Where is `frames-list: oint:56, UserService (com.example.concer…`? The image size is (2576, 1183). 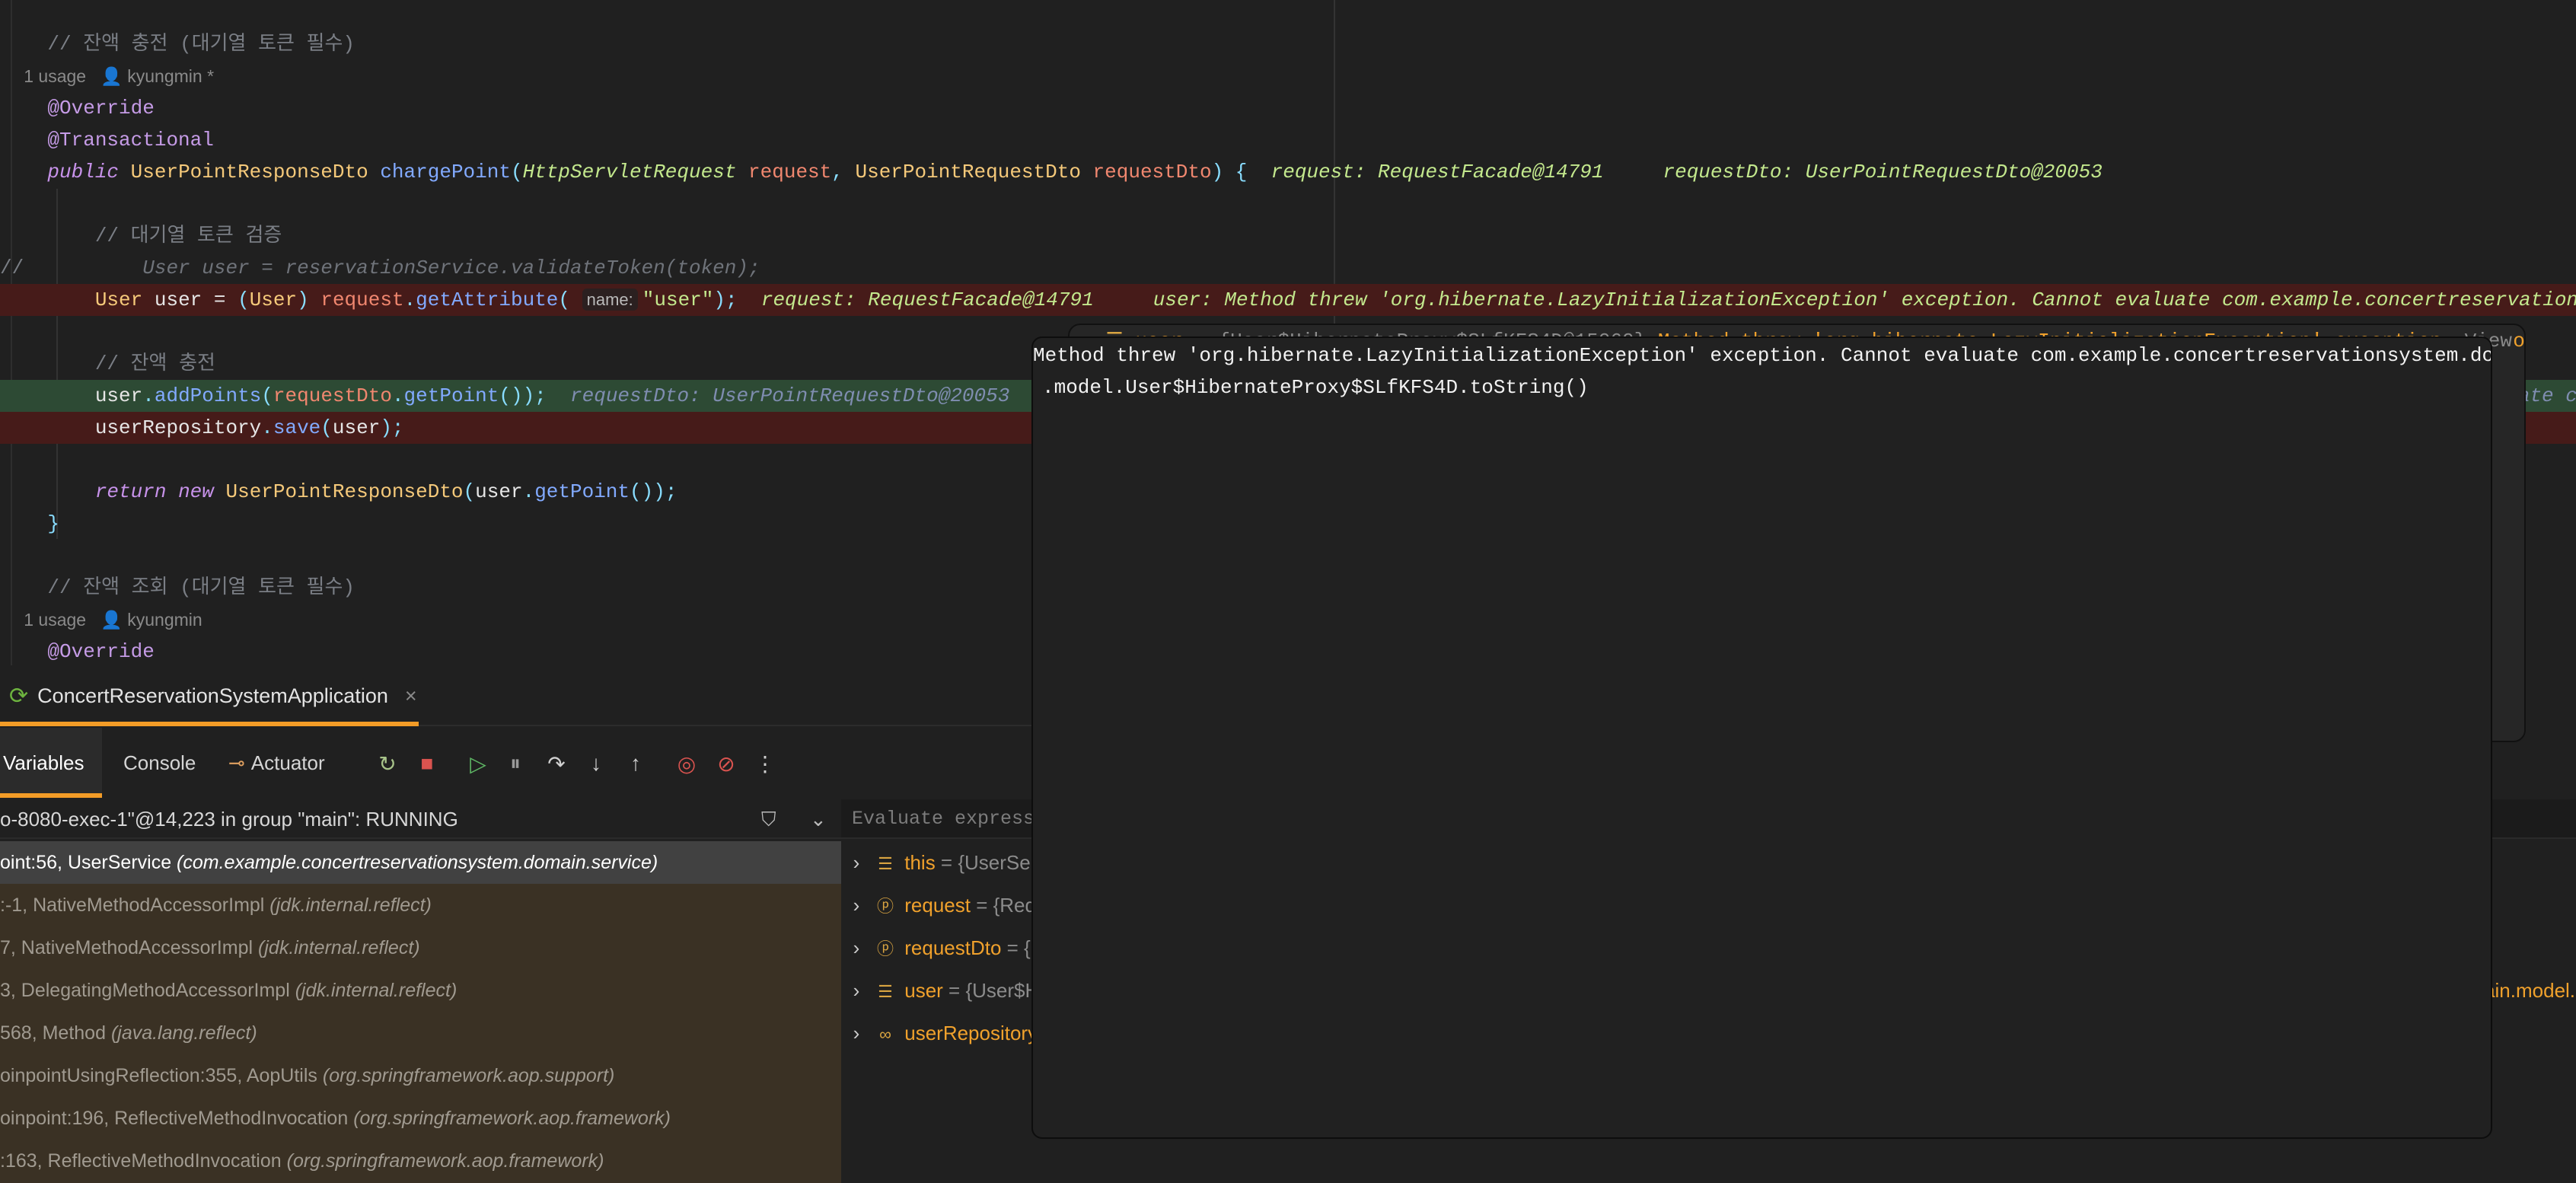
frames-list: oint:56, UserService (com.example.concer… is located at coordinates (421, 1012).